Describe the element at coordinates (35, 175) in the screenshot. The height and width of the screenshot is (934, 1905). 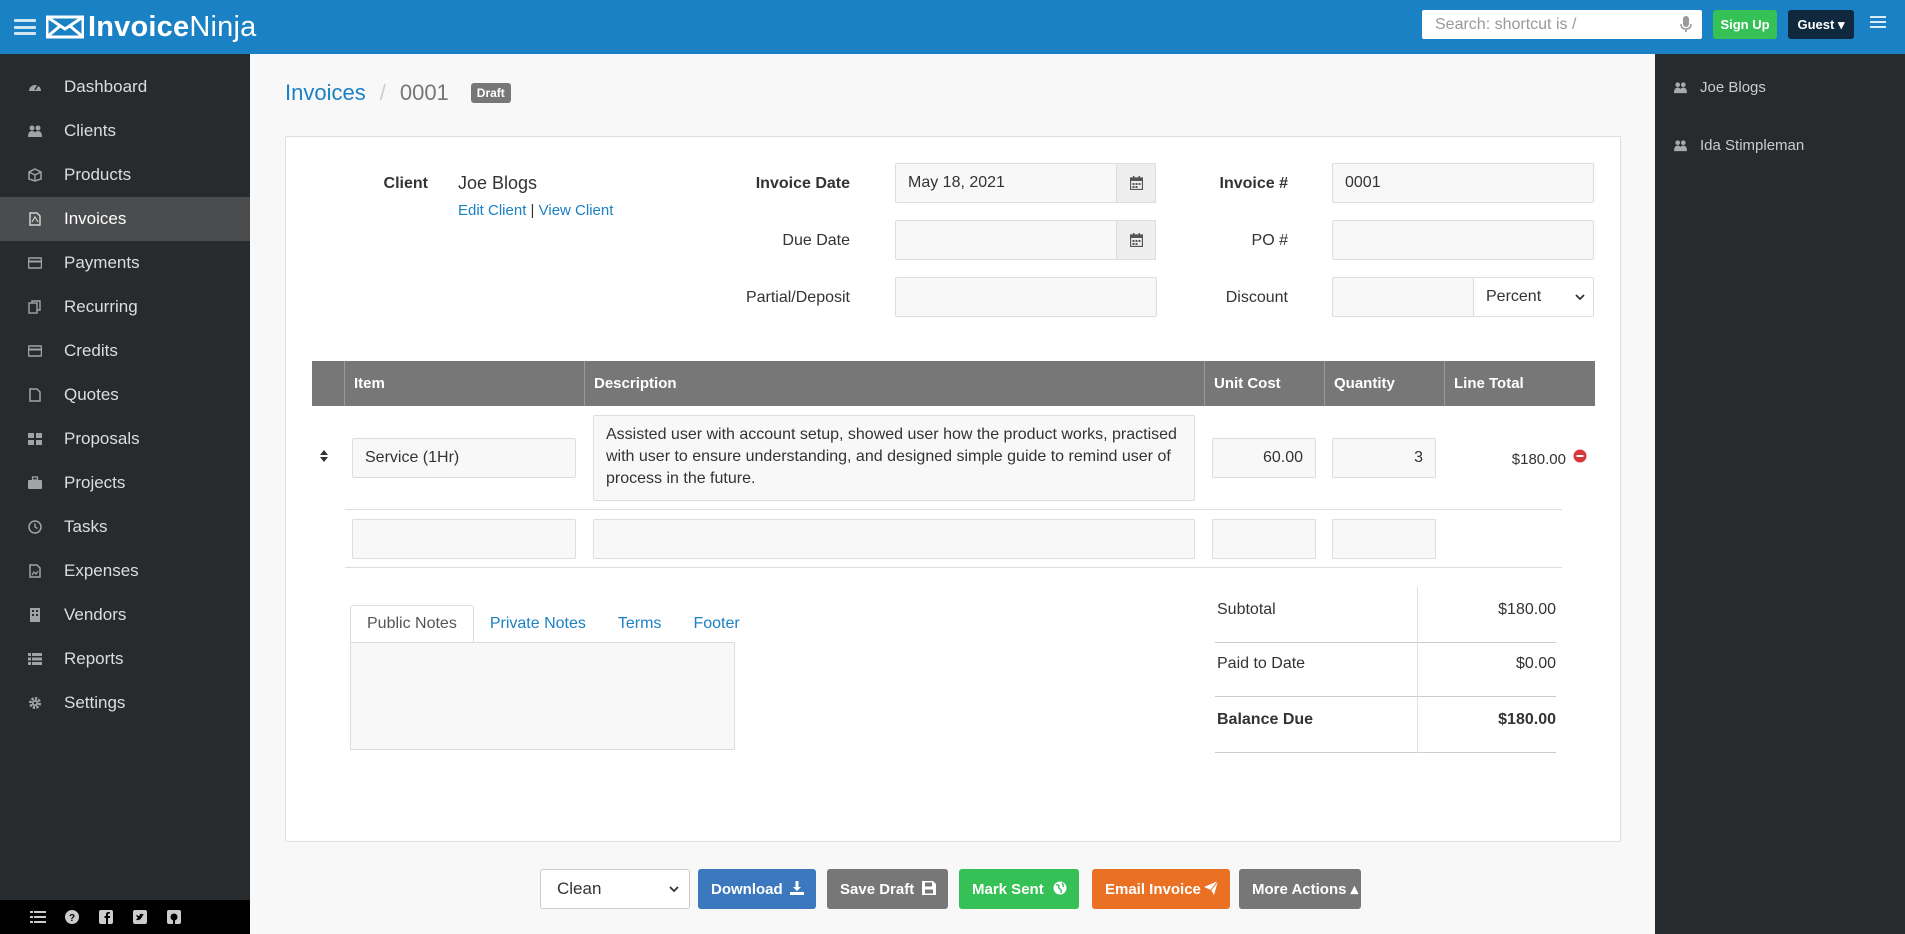
I see `cube-icon` at that location.